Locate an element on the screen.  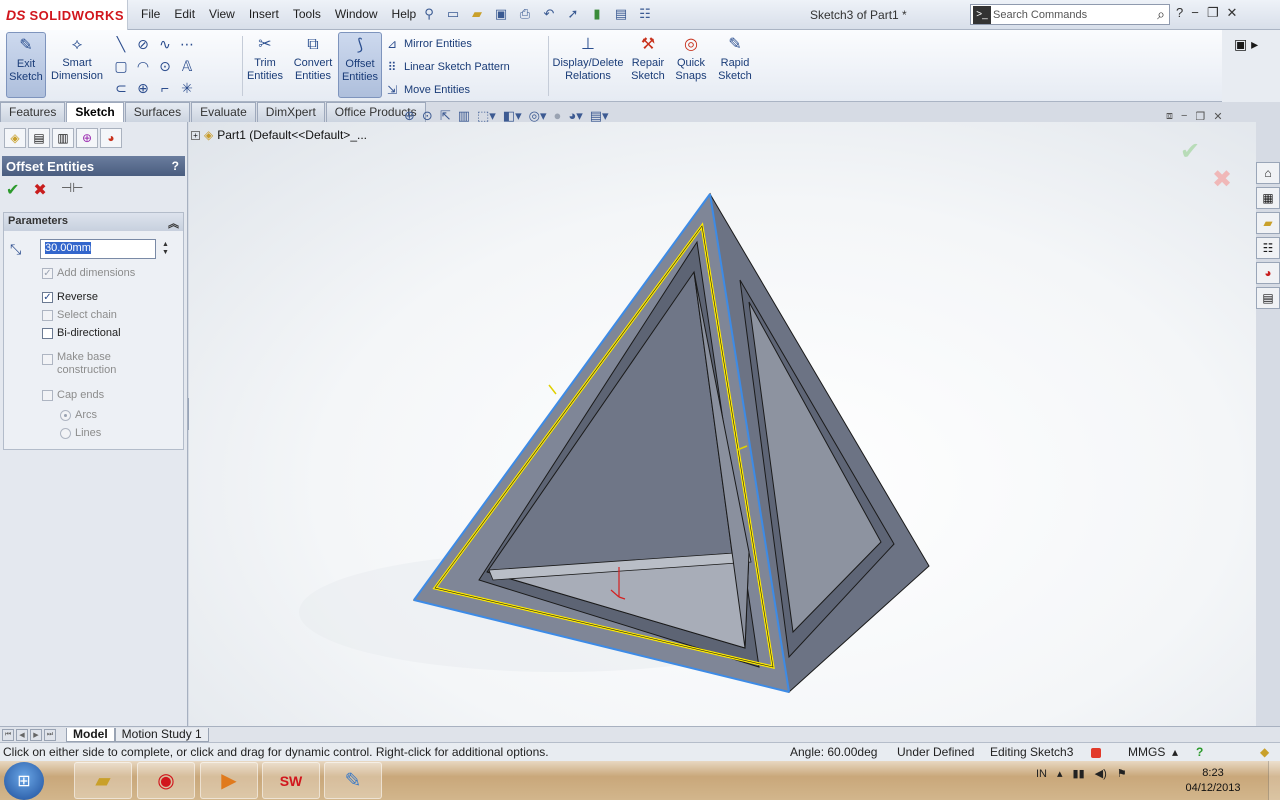
view-settings-icon: ▤▾ is located at coordinates (599, 116).